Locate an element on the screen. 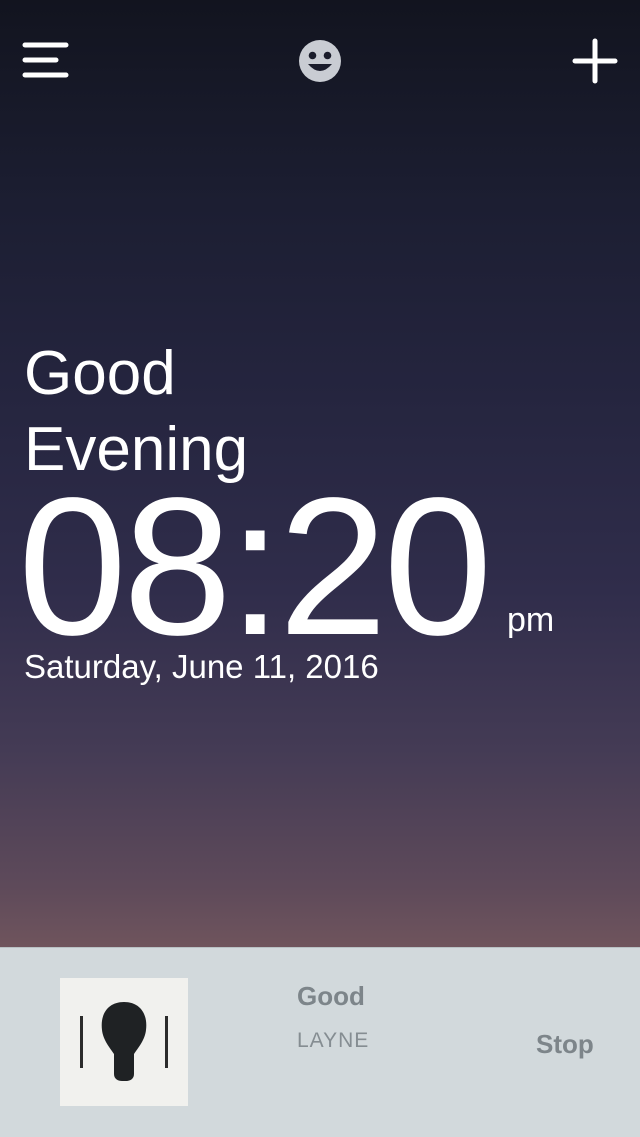 The width and height of the screenshot is (640, 1137). clock-time: 08:20 is located at coordinates (255, 566).